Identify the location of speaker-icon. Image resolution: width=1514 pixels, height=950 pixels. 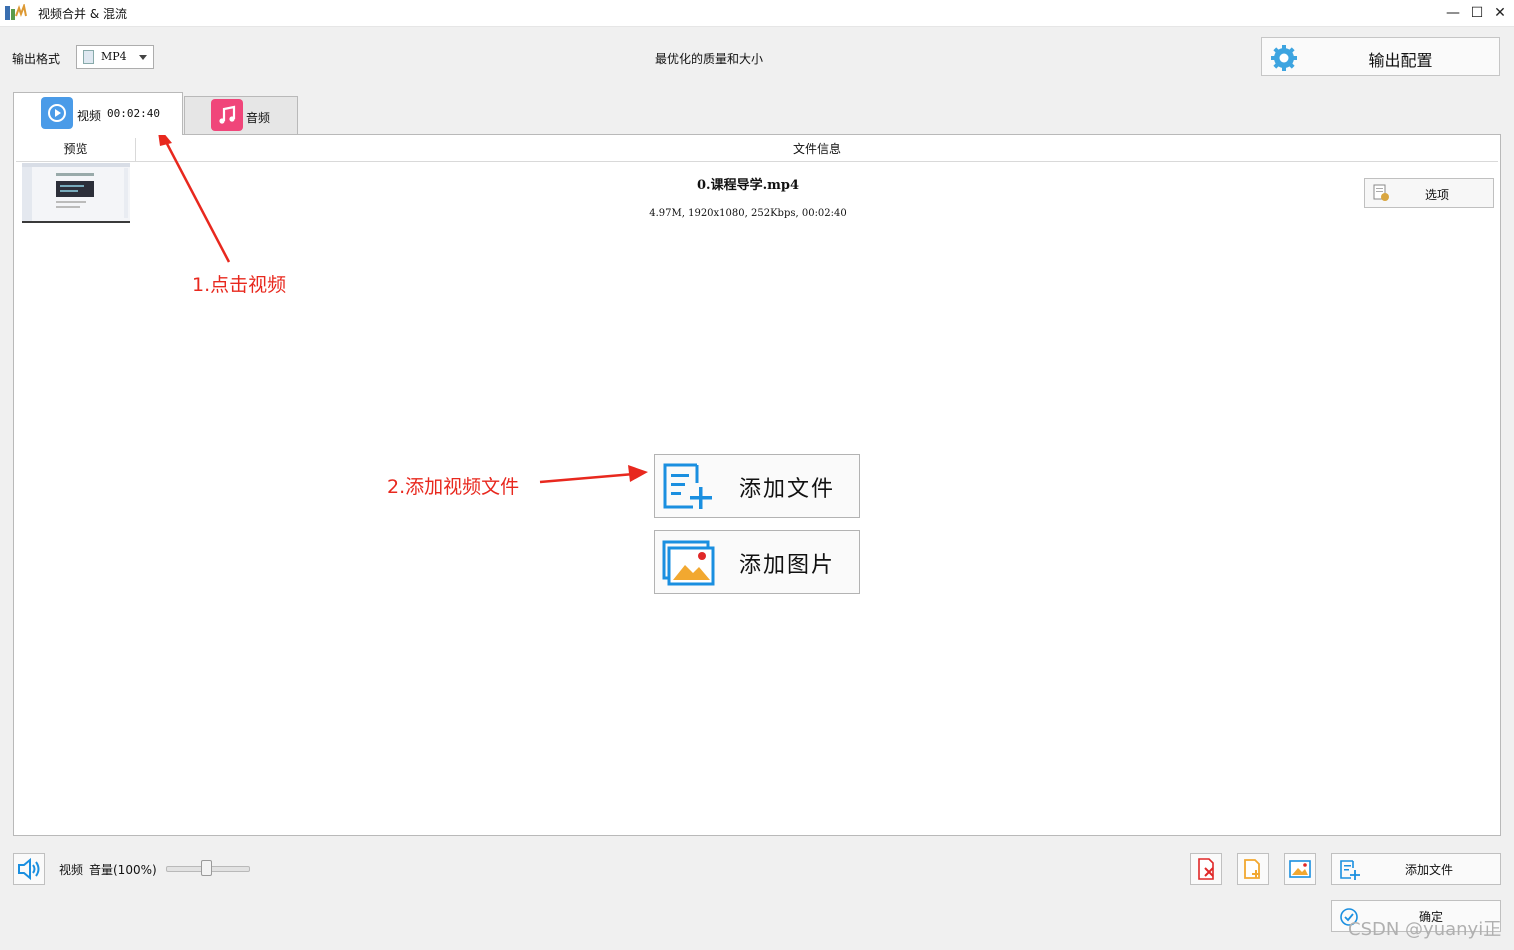
(29, 869).